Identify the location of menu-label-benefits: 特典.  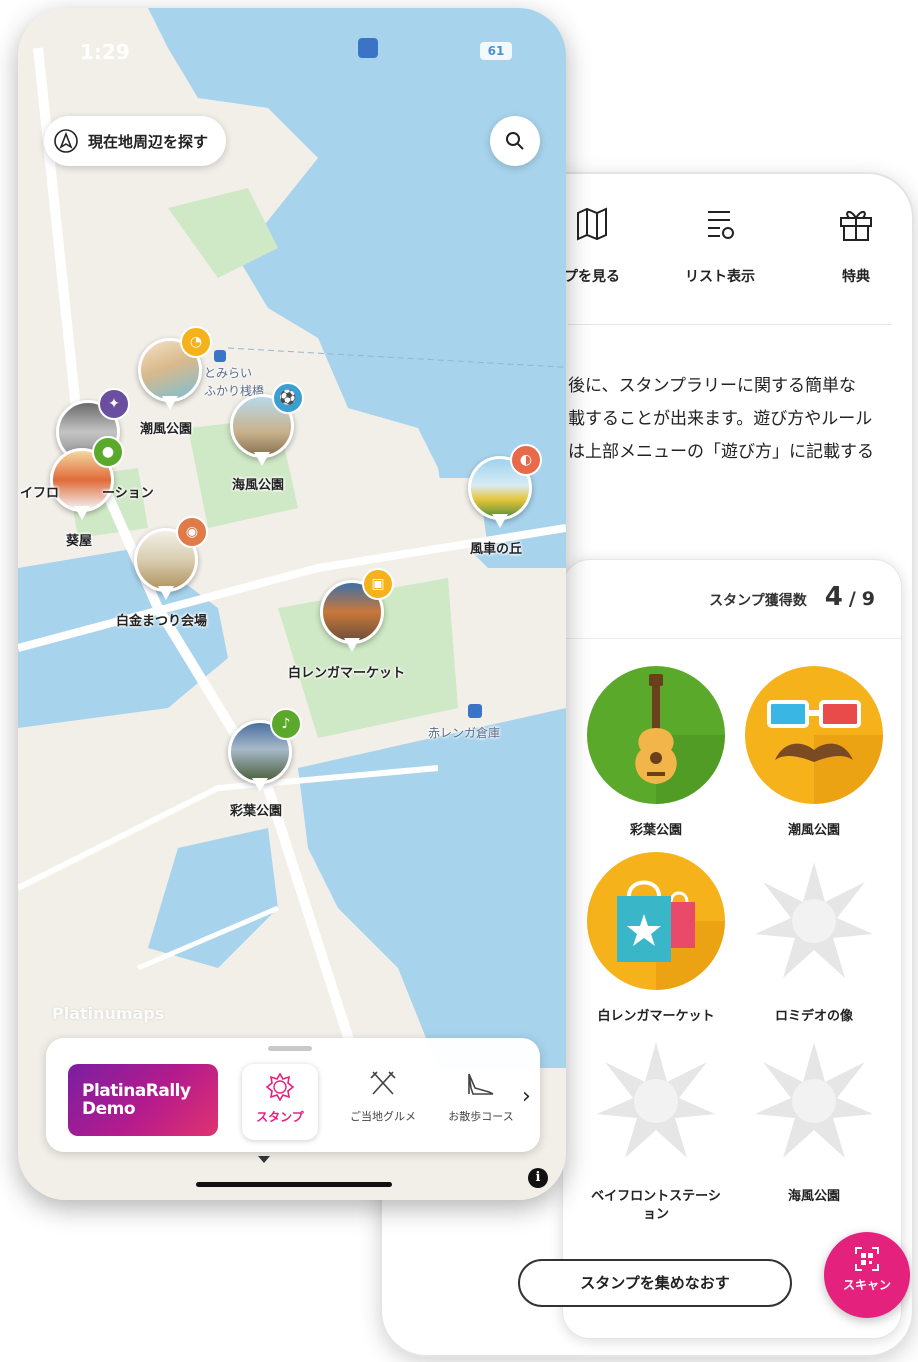
(856, 277).